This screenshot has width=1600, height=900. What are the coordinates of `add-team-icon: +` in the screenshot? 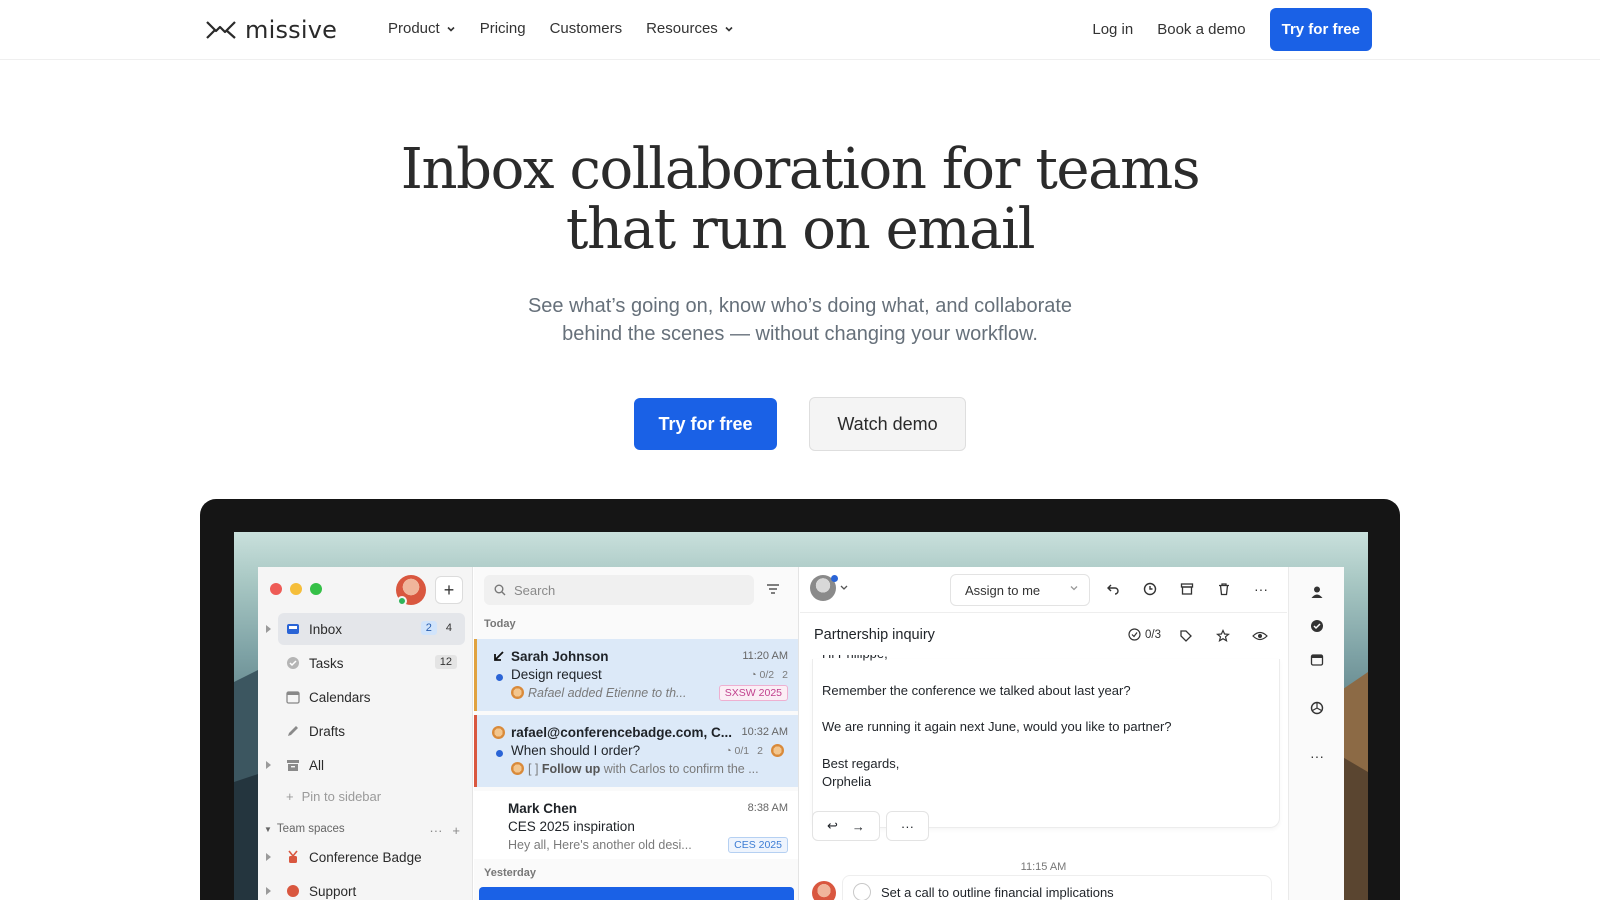 It's located at (456, 830).